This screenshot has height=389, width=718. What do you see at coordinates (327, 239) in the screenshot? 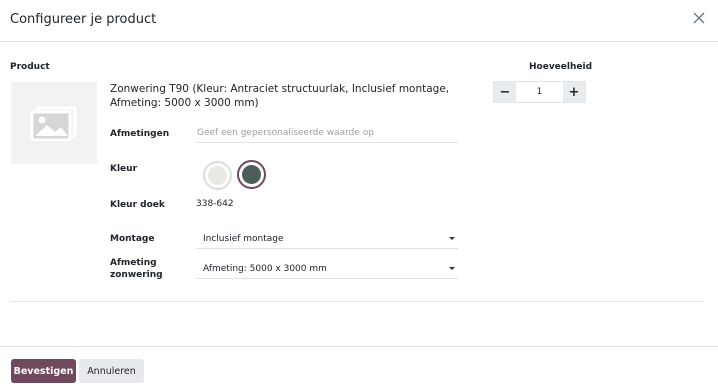
I see `montage-select: Inclusief montage` at bounding box center [327, 239].